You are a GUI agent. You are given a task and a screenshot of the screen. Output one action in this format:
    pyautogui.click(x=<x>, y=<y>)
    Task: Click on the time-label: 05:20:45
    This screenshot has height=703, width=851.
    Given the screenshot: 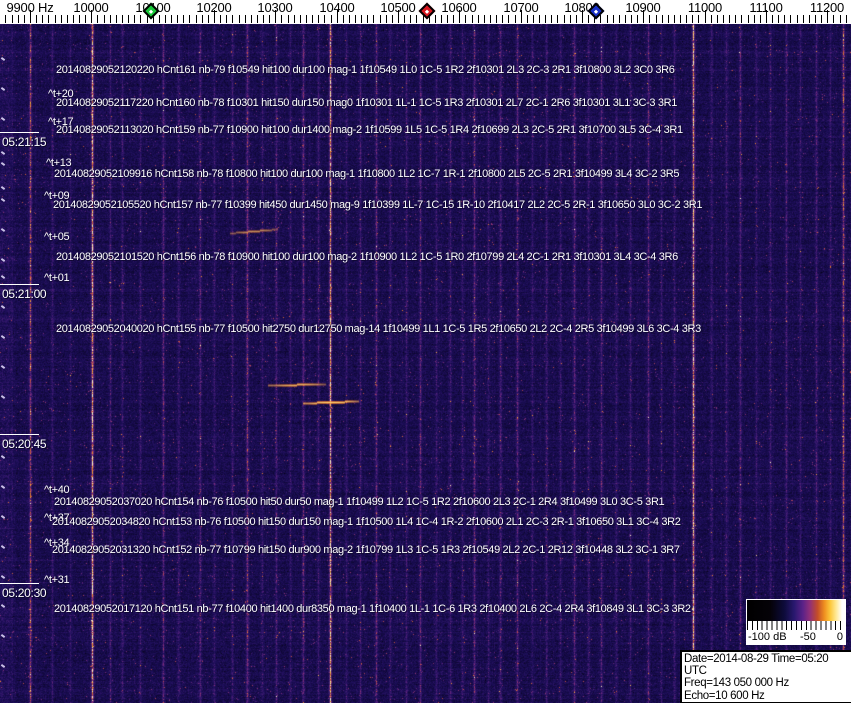 What is the action you would take?
    pyautogui.click(x=24, y=444)
    